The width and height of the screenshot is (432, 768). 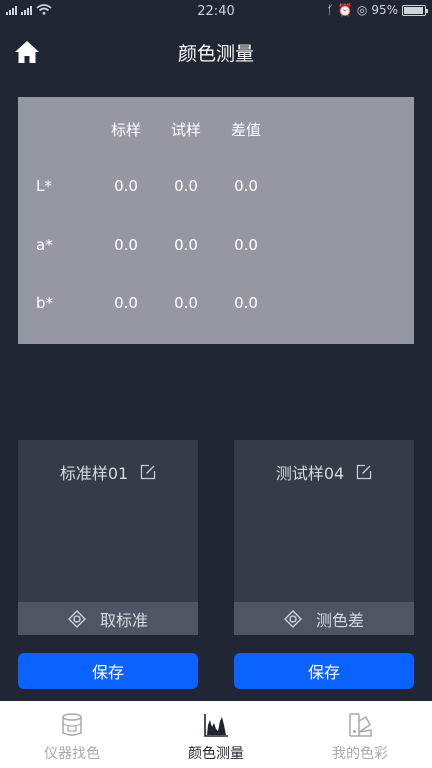 What do you see at coordinates (245, 130) in the screenshot?
I see `column-header-difference: 差值` at bounding box center [245, 130].